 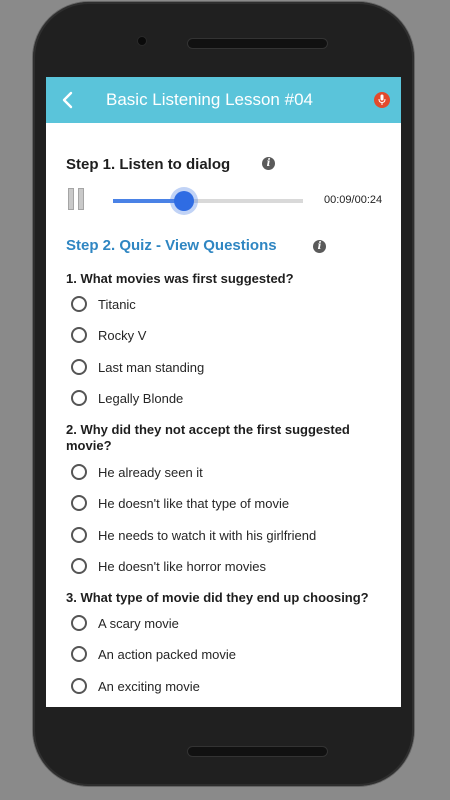 I want to click on earpiece-speaker, so click(x=257, y=43).